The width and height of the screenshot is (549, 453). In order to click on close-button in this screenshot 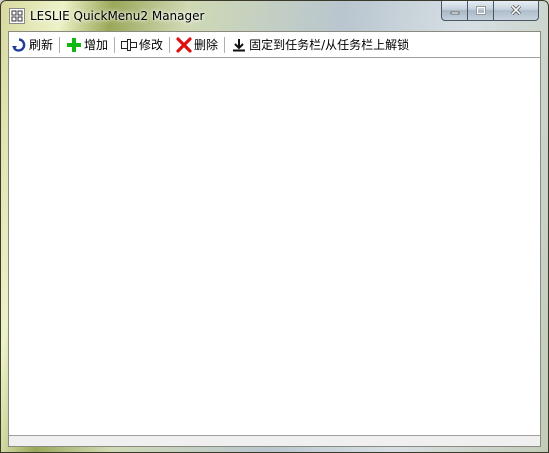, I will do `click(516, 11)`.